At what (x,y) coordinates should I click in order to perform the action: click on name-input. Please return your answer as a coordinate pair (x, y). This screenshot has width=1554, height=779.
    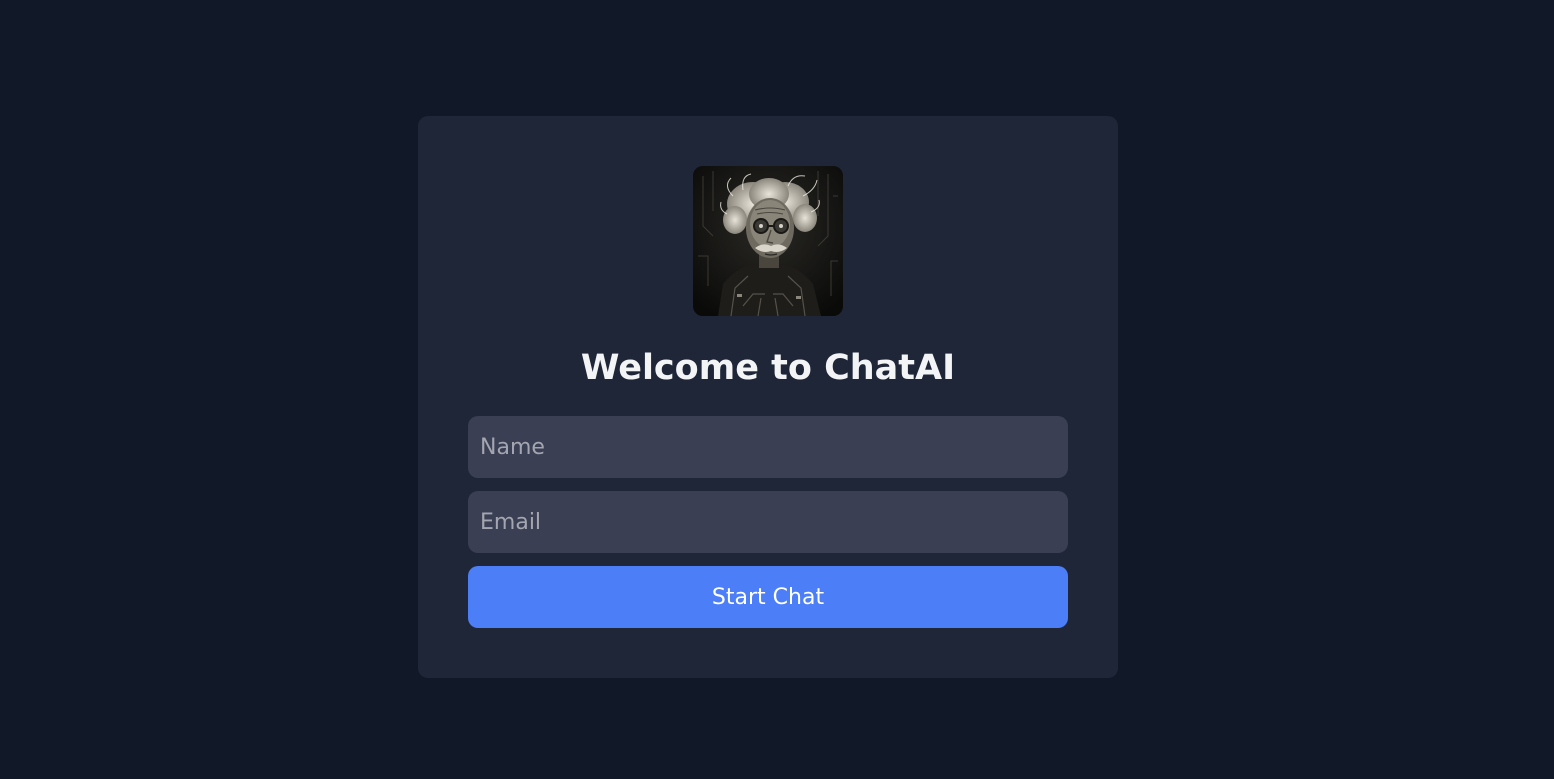
    Looking at the image, I should click on (768, 447).